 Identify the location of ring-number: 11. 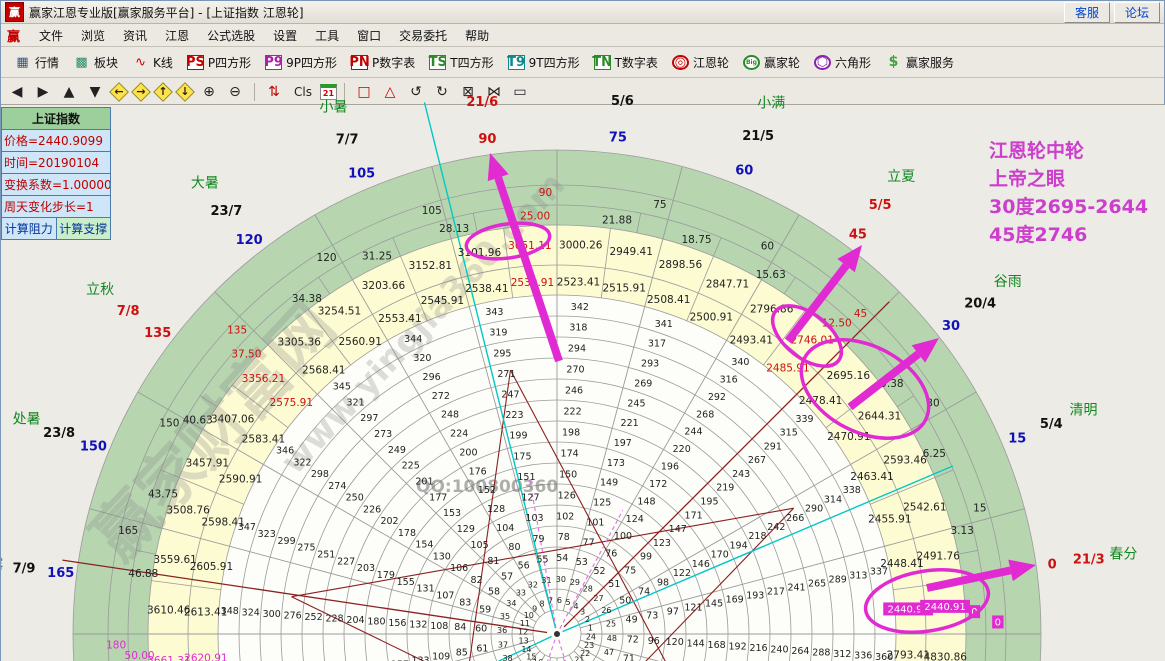
(525, 623).